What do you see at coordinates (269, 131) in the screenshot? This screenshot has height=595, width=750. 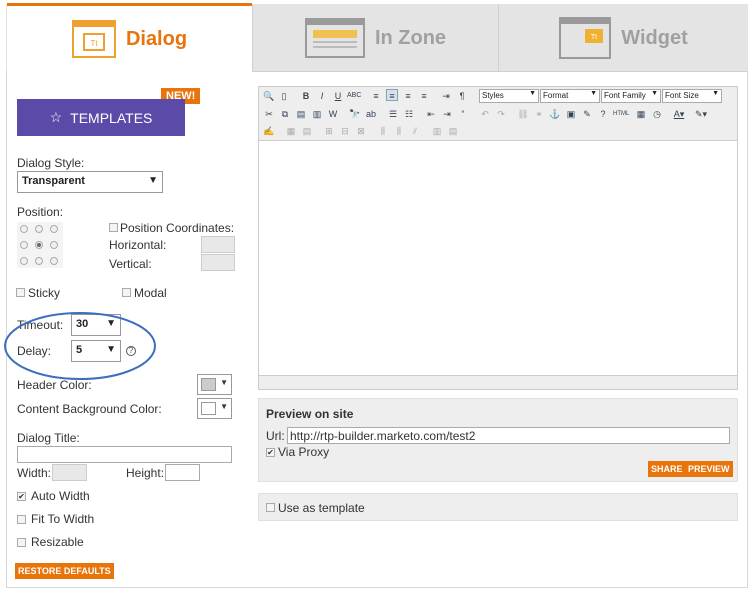 I see `edit-css-icon: ✍` at bounding box center [269, 131].